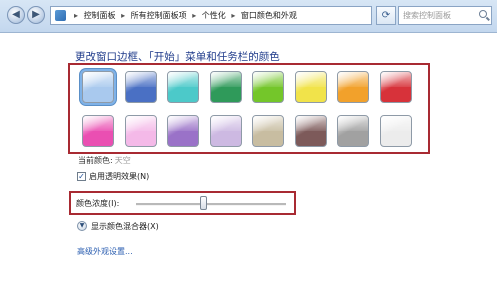  What do you see at coordinates (95, 160) in the screenshot?
I see `current-color-label: 当前颜色:` at bounding box center [95, 160].